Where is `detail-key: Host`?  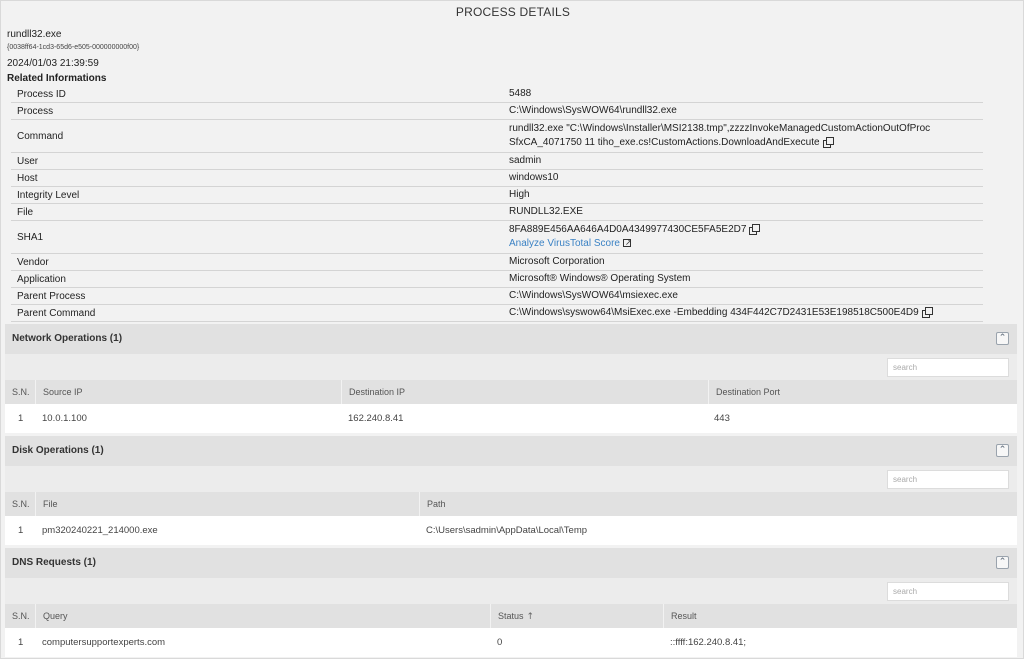
detail-key: Host is located at coordinates (27, 178).